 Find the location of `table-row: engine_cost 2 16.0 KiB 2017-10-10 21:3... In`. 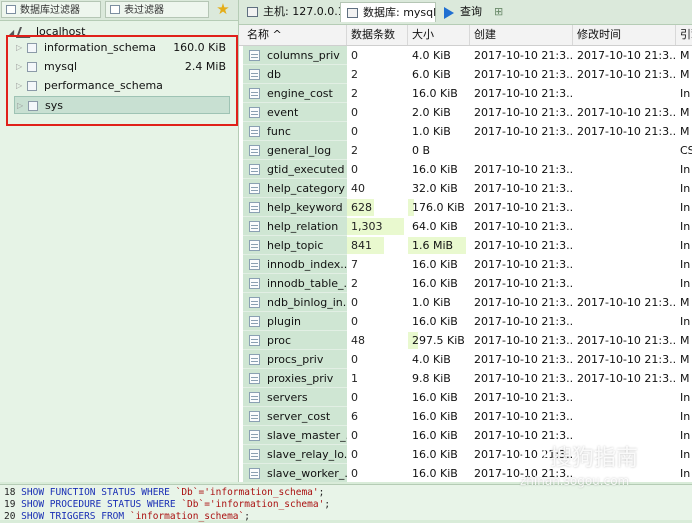

table-row: engine_cost 2 16.0 KiB 2017-10-10 21:3... In is located at coordinates (465, 93).